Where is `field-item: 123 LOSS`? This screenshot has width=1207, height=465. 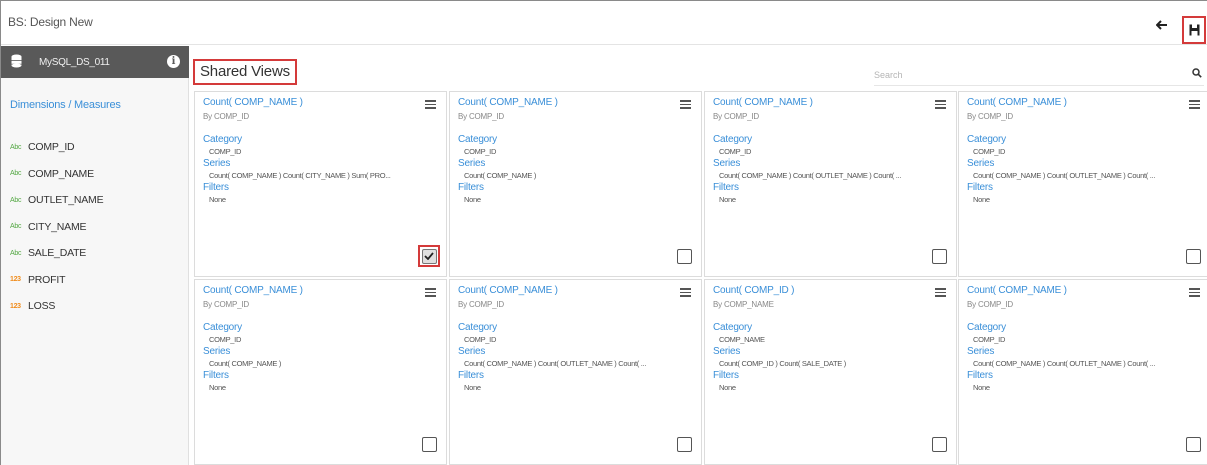
field-item: 123 LOSS is located at coordinates (98, 306).